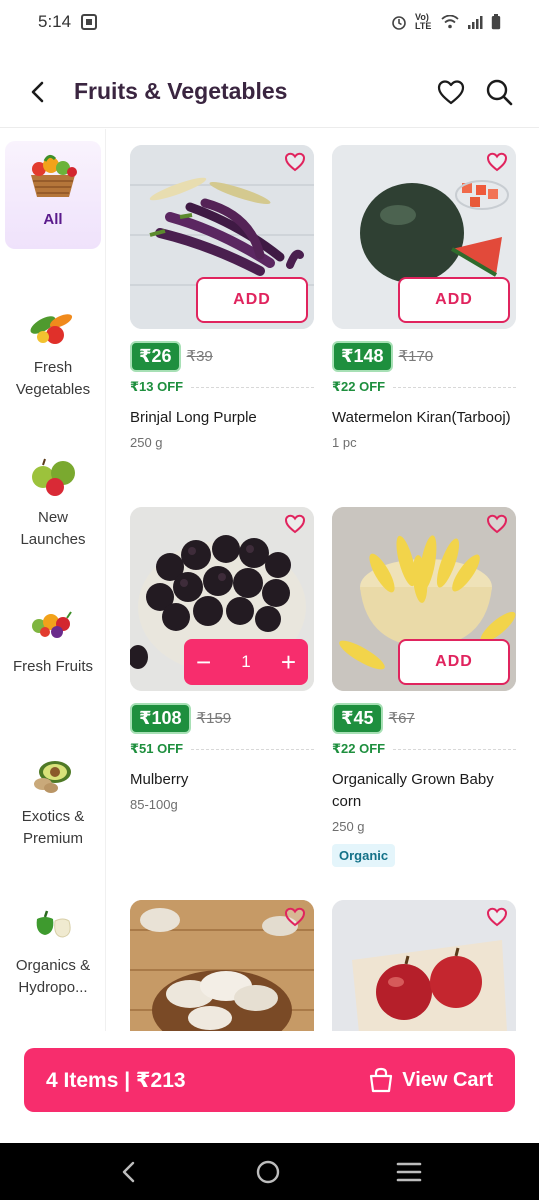 This screenshot has height=1200, width=539. What do you see at coordinates (157, 386) in the screenshot?
I see `discount-label: ₹13 OFF` at bounding box center [157, 386].